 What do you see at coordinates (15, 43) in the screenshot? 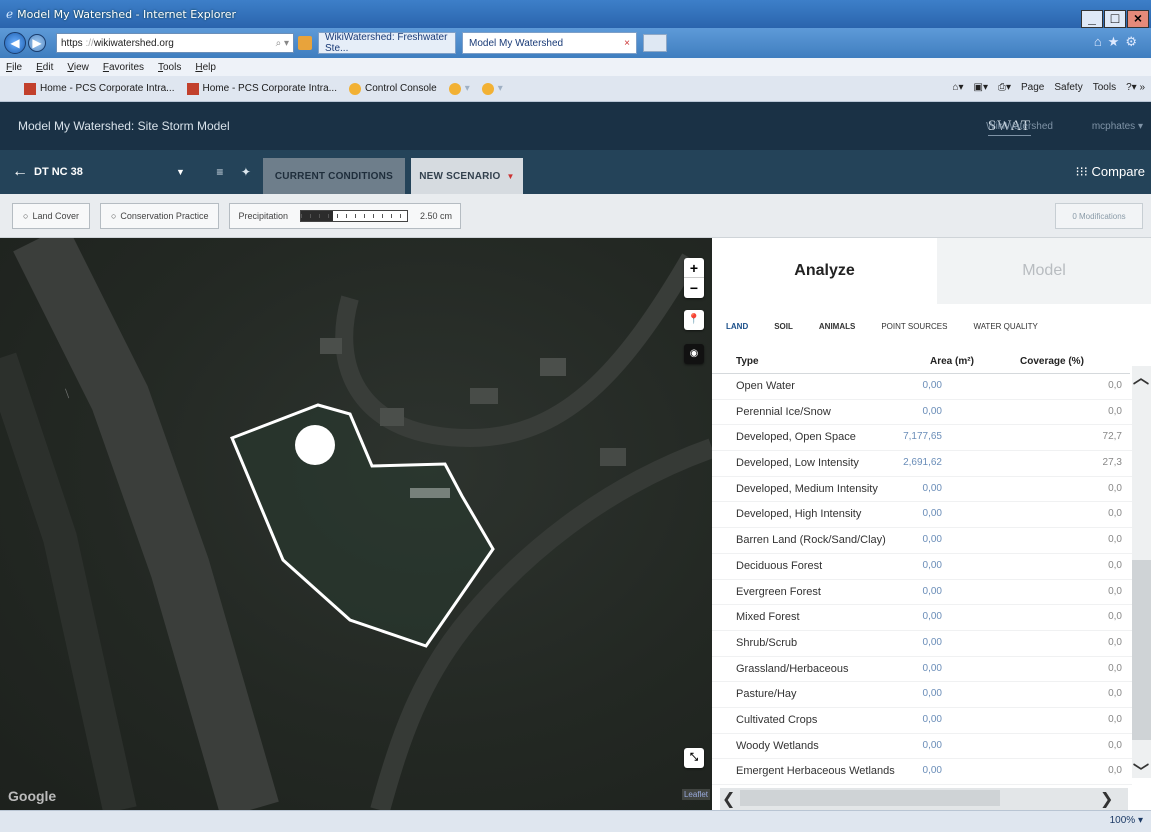
I see `back-nav-button: ◀` at bounding box center [15, 43].